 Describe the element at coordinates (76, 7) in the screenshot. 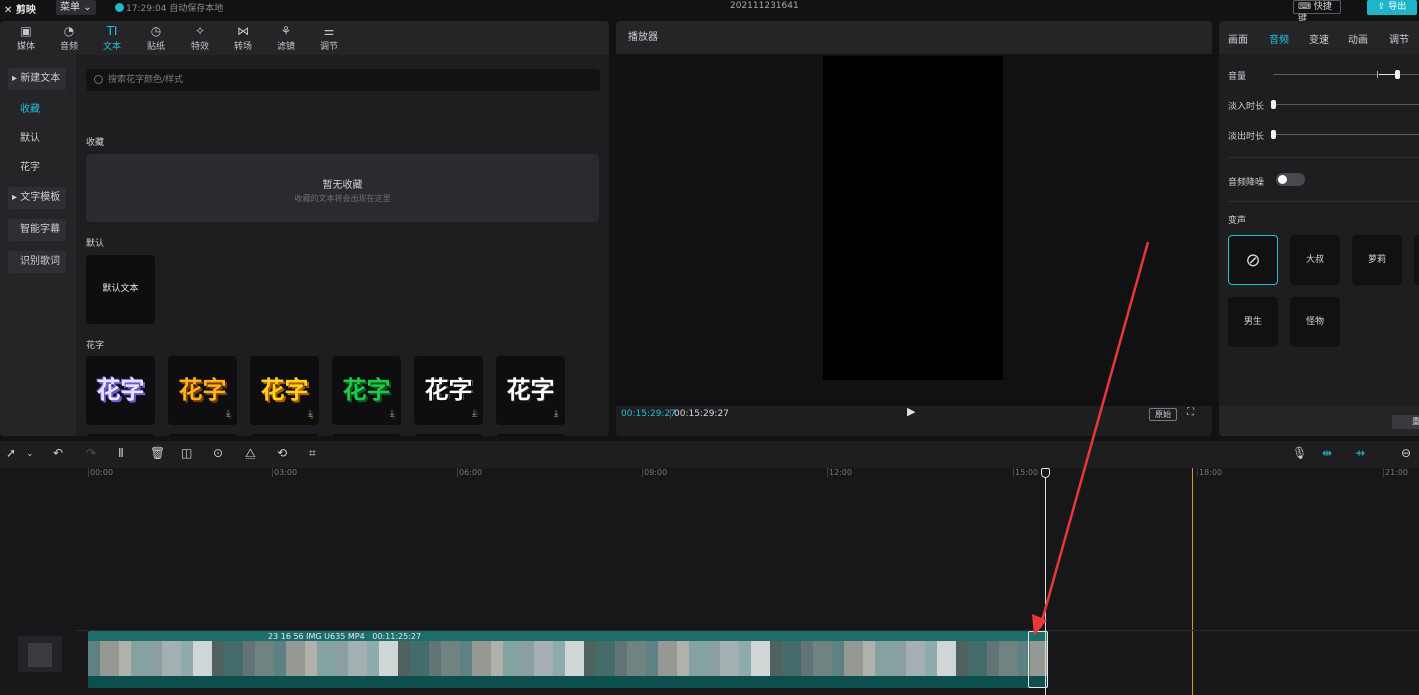

I see `menu-button: 菜单 ⌄` at that location.